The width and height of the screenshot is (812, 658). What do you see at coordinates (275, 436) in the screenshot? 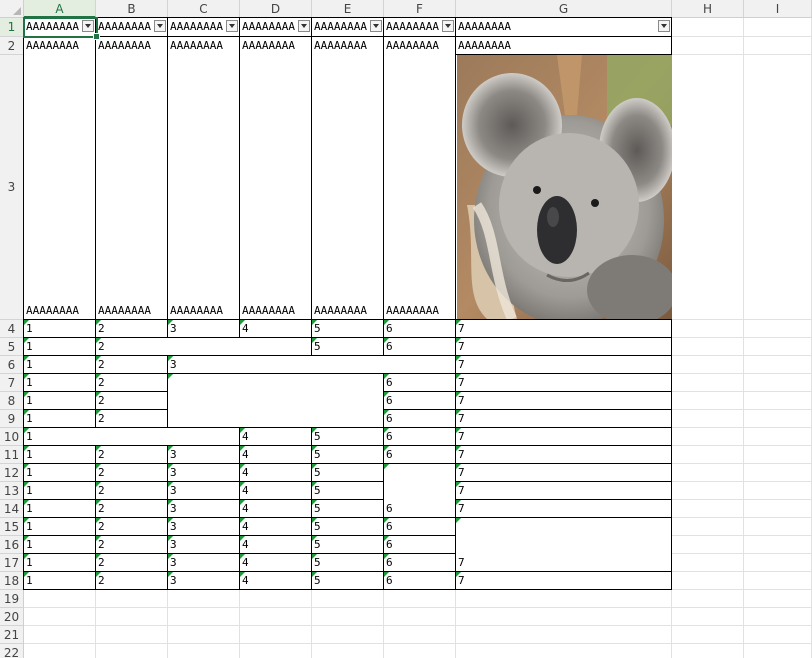
I see `cell-d10: 4` at bounding box center [275, 436].